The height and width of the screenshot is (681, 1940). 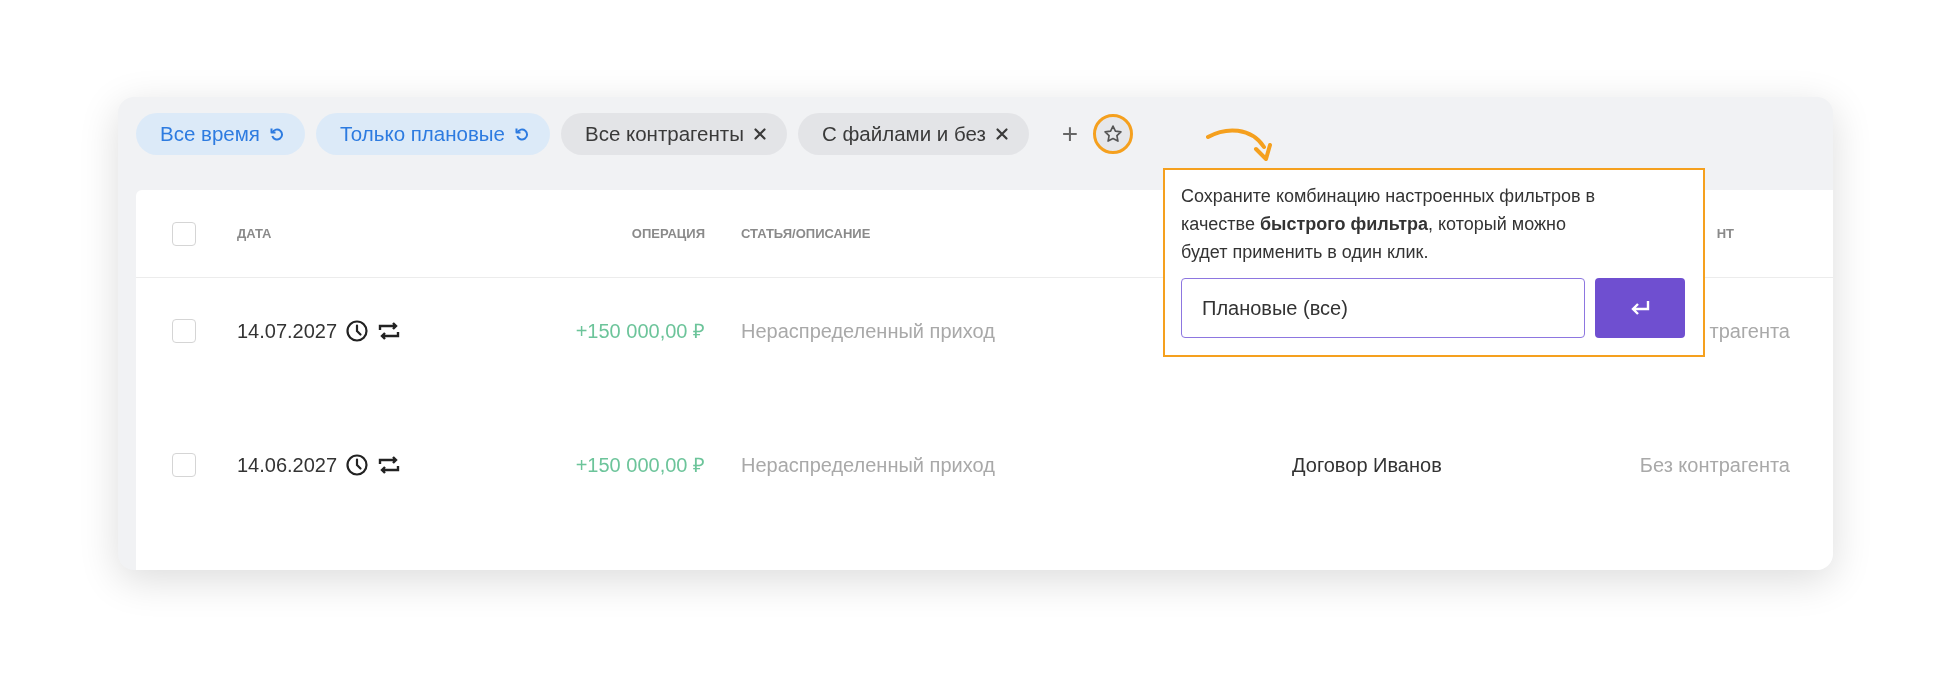 I want to click on add-filter-button: +, so click(x=1070, y=134).